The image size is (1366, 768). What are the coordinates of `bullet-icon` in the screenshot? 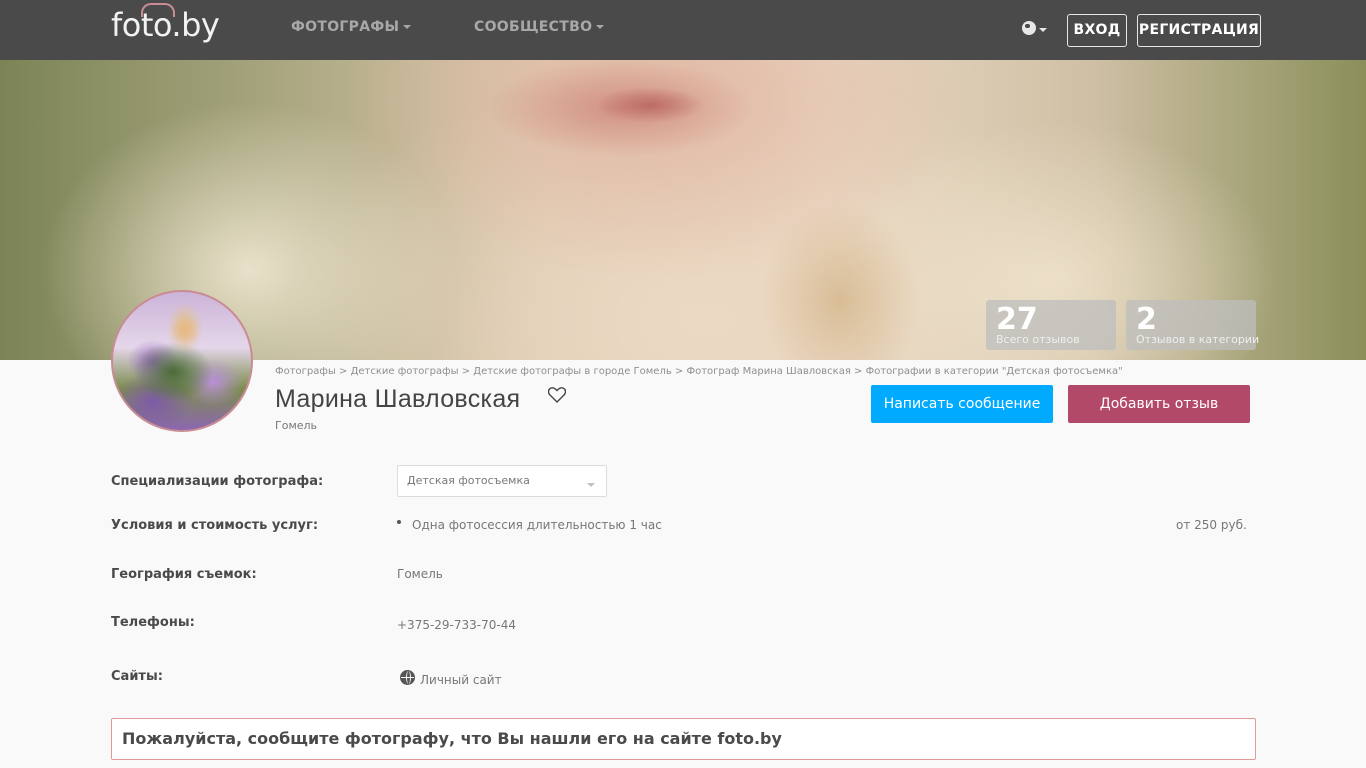 It's located at (399, 522).